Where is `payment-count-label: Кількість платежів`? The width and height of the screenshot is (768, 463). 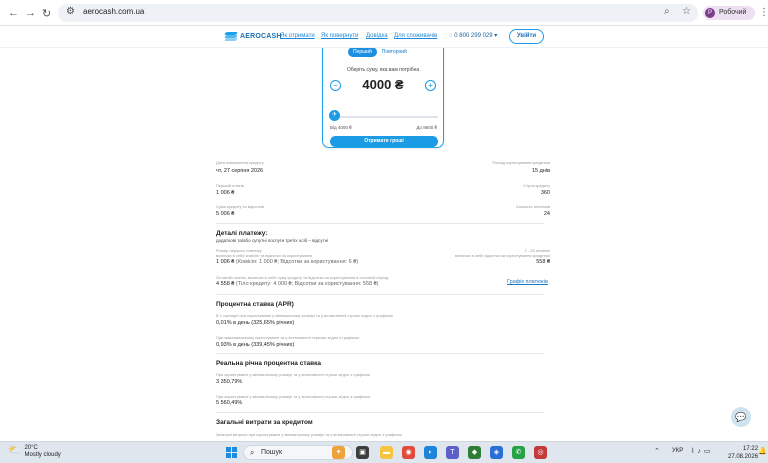
payment-count-label: Кількість платежів is located at coordinates (533, 206).